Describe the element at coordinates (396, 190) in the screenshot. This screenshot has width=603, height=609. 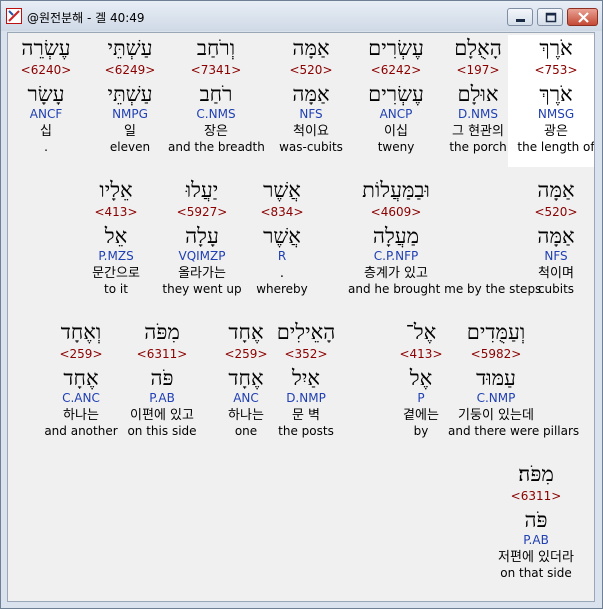
I see `hebrew-word: וּבַמַּעֲלוֹת` at that location.